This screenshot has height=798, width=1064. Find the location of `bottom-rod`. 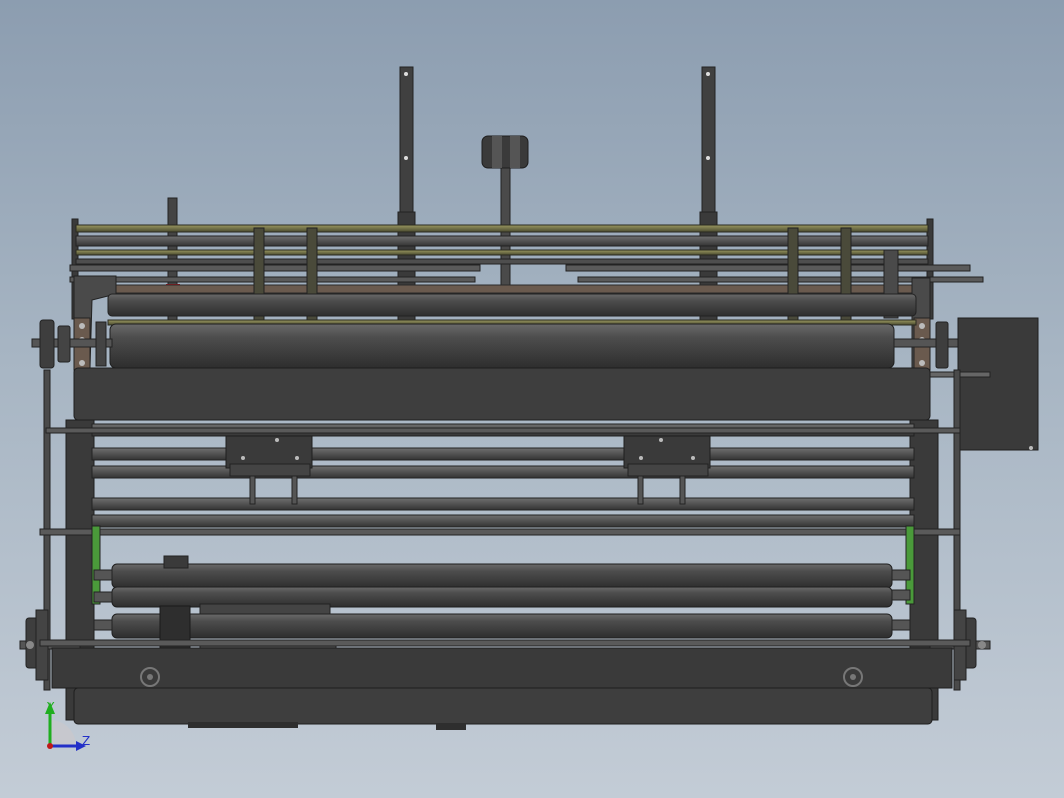

bottom-rod is located at coordinates (505, 643).